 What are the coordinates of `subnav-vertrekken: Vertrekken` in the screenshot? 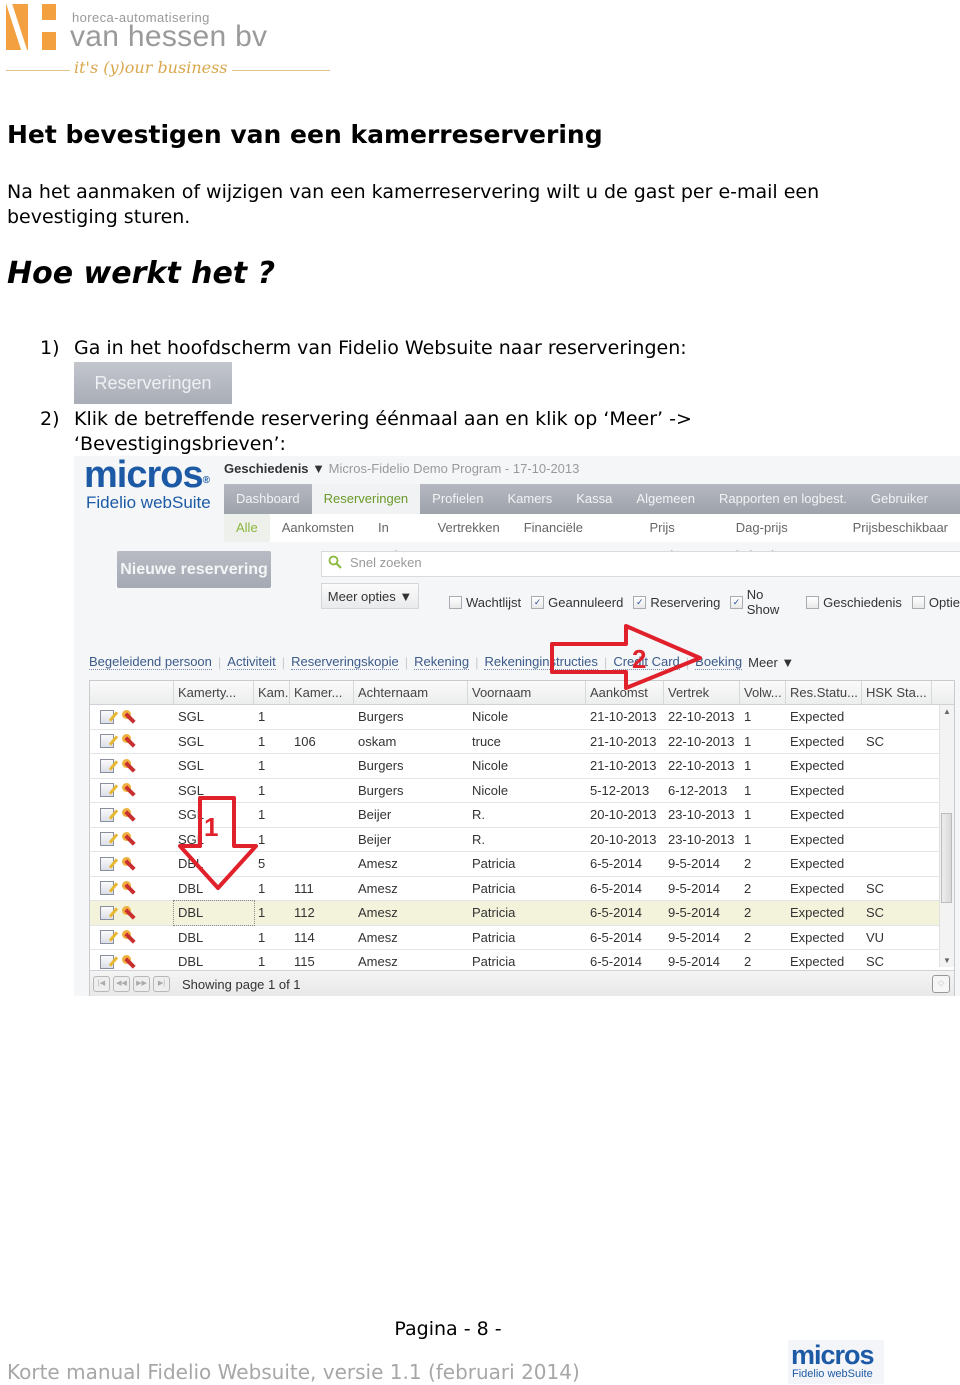 It's located at (469, 528).